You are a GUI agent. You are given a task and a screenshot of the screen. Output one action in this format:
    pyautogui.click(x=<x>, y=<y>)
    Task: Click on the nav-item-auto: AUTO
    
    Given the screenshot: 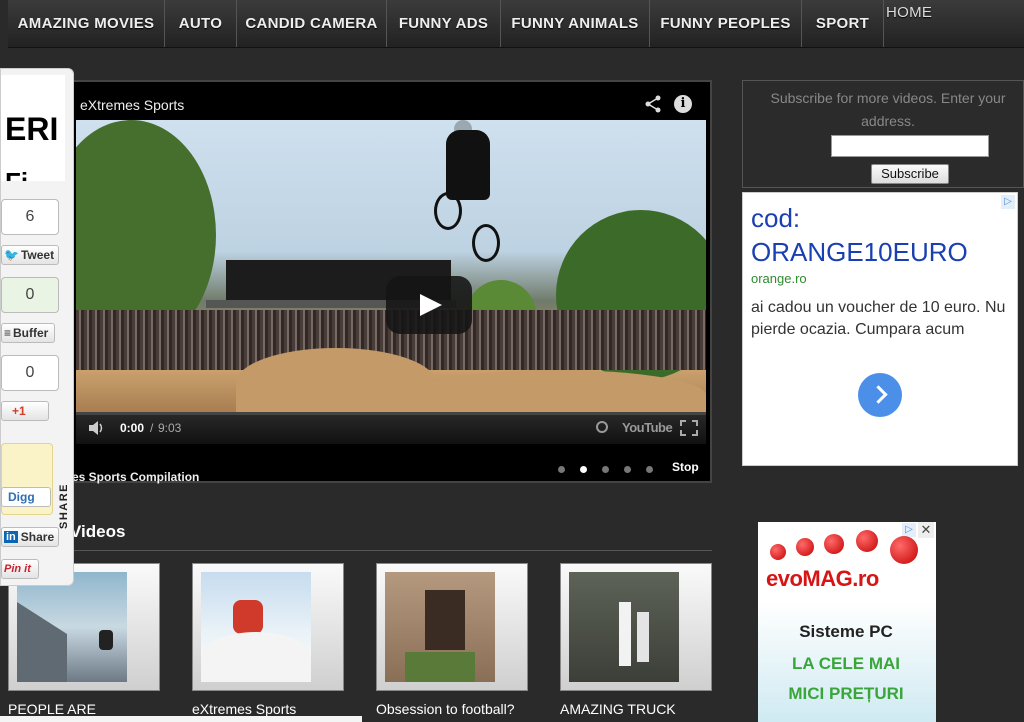 What is the action you would take?
    pyautogui.click(x=201, y=23)
    